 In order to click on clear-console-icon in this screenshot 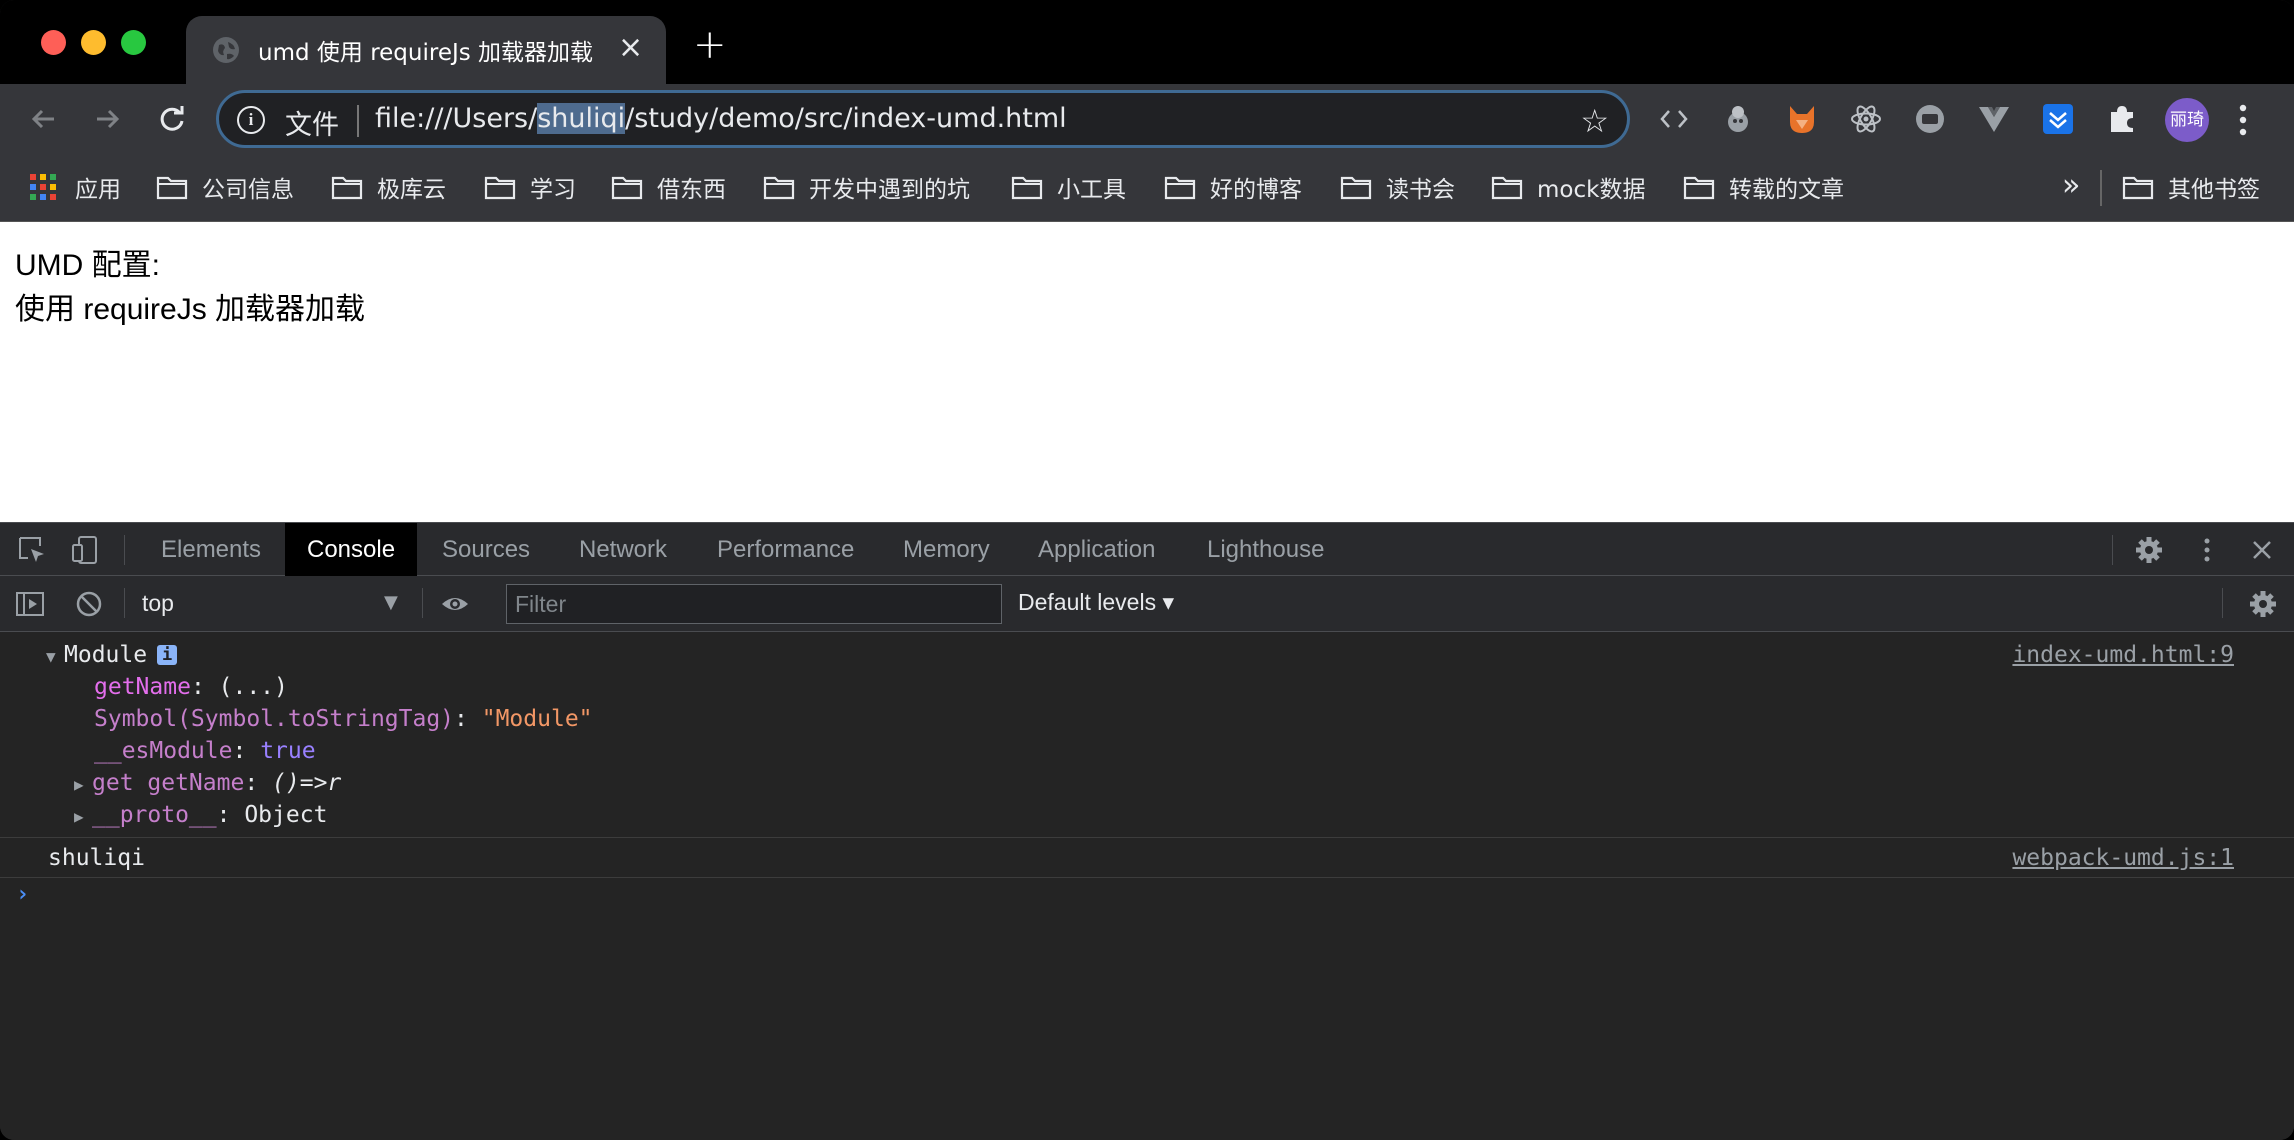, I will do `click(89, 604)`.